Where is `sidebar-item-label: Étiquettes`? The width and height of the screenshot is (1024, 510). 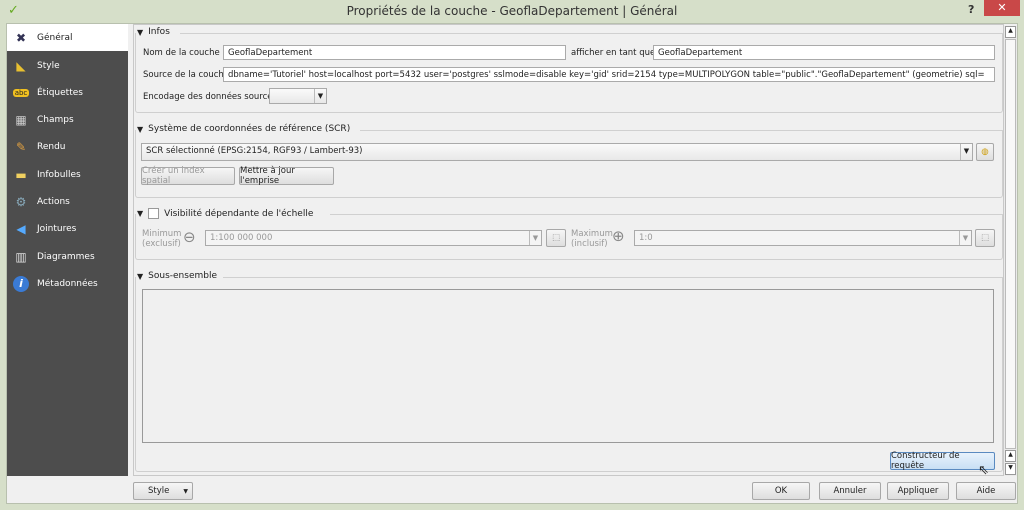
sidebar-item-label: Étiquettes is located at coordinates (60, 92).